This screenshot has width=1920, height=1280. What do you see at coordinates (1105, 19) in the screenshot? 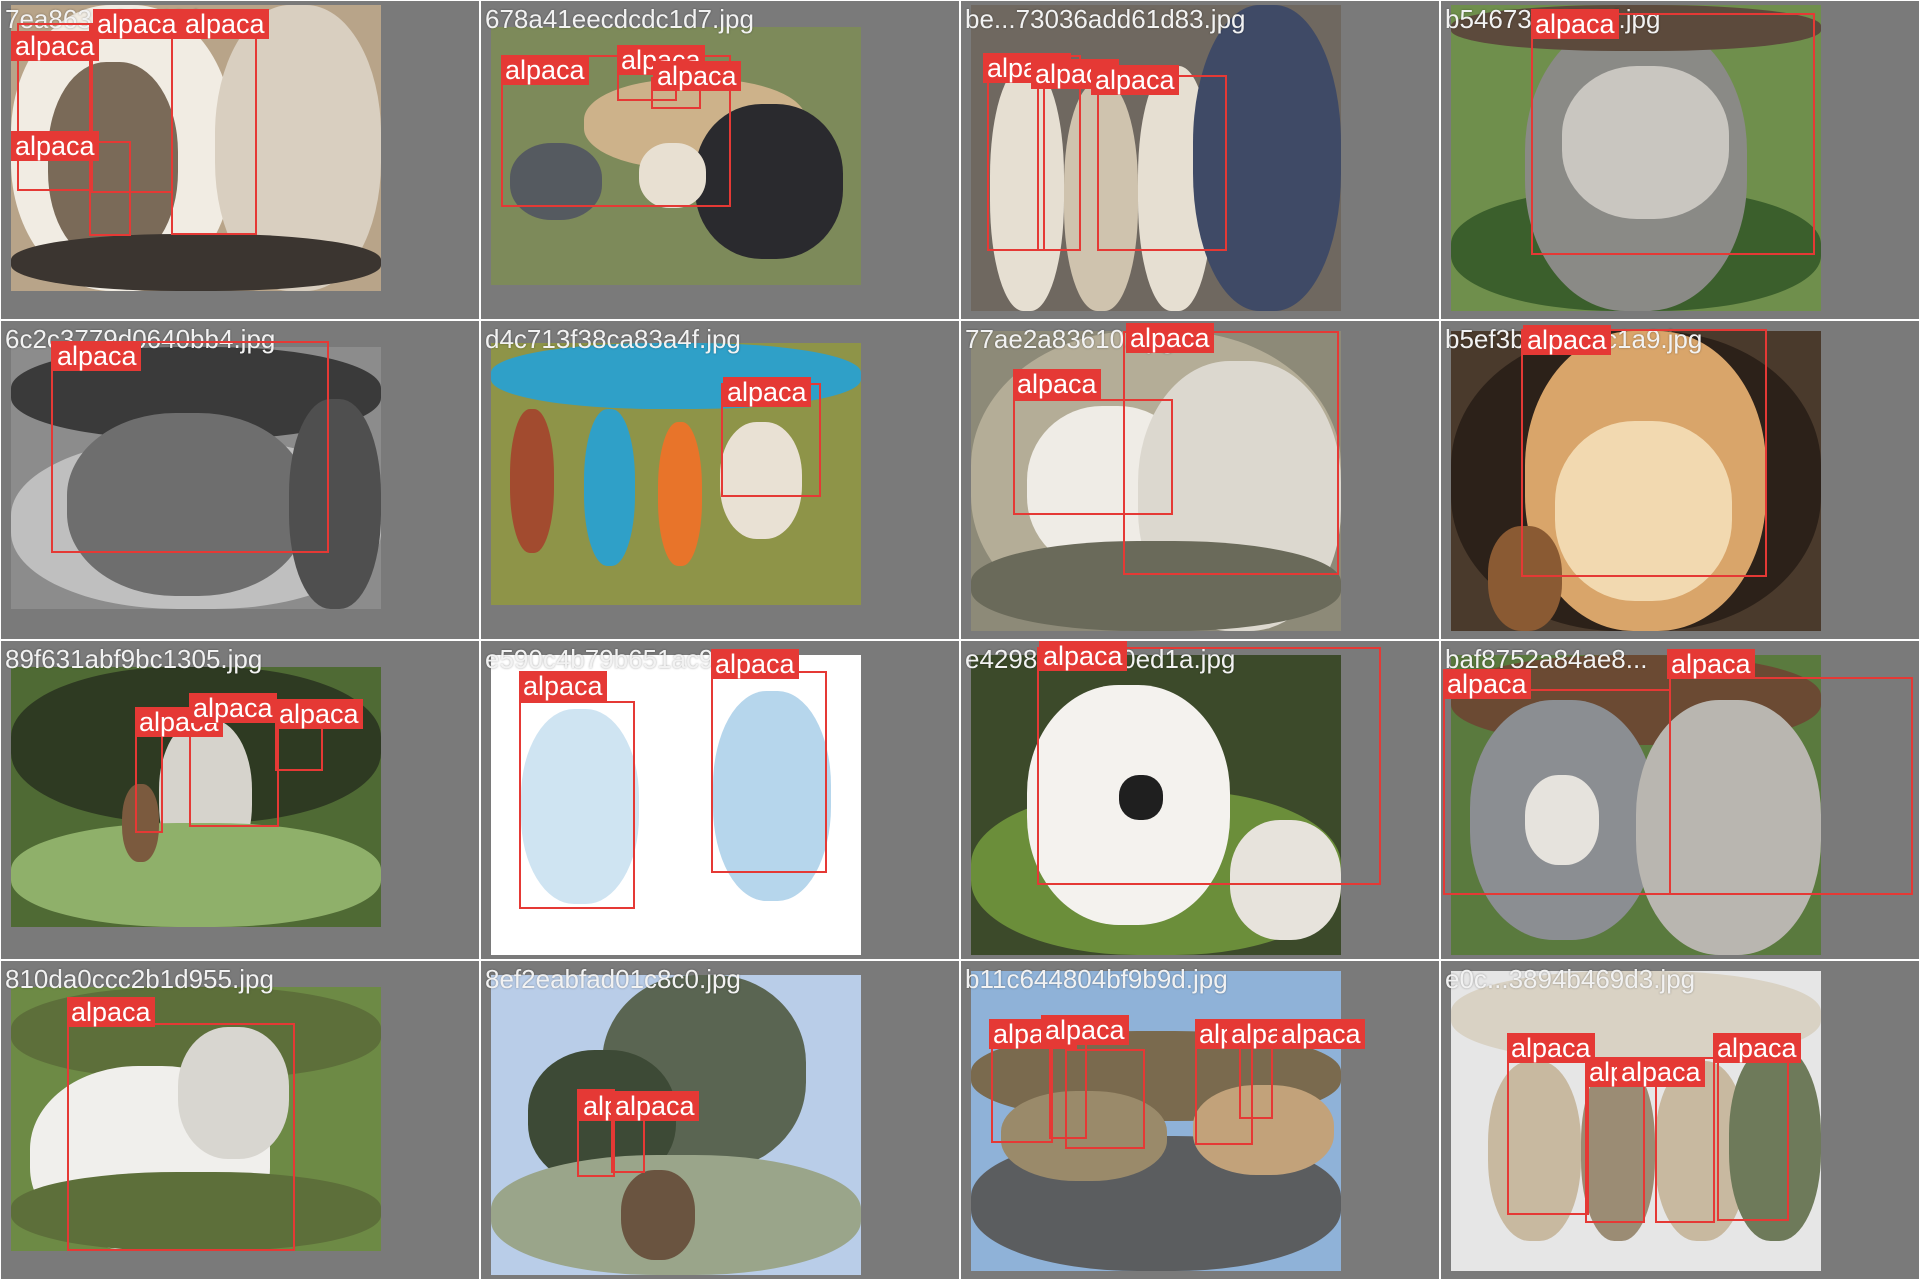
I see `tile-filename: be...73036add61d83.jpg` at bounding box center [1105, 19].